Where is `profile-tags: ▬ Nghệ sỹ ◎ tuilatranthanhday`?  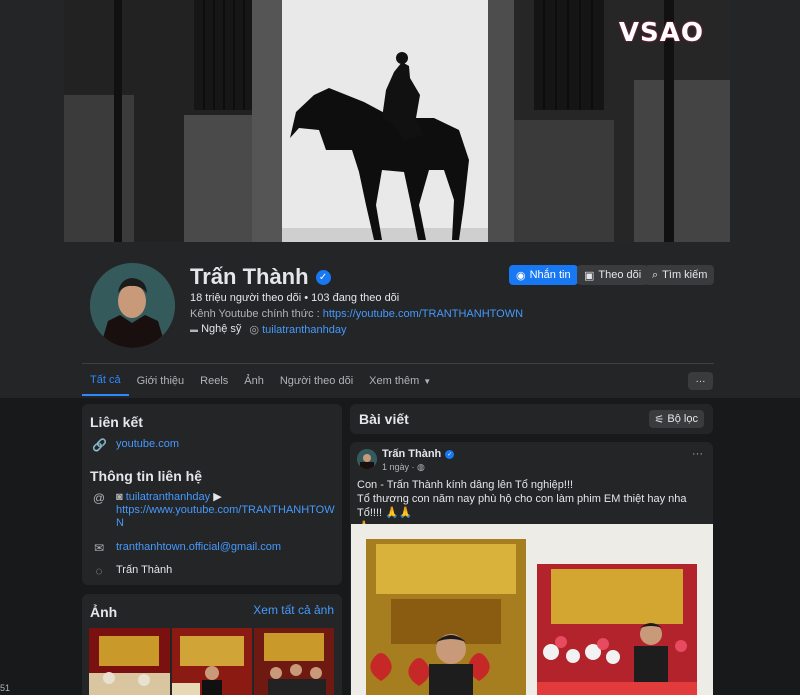 profile-tags: ▬ Nghệ sỹ ◎ tuilatranthanhday is located at coordinates (268, 329).